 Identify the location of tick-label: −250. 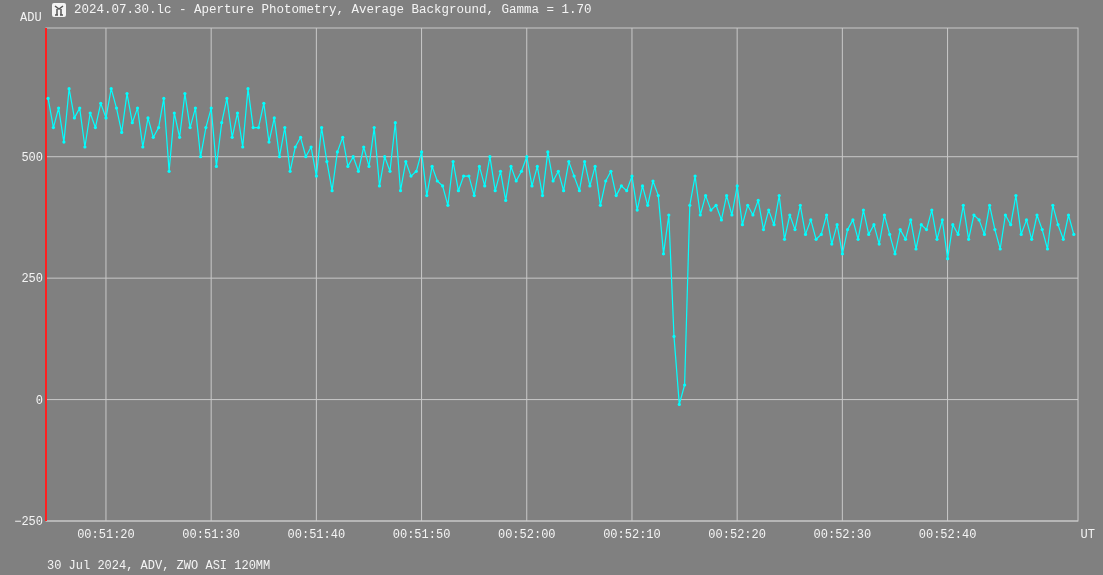
(28, 522).